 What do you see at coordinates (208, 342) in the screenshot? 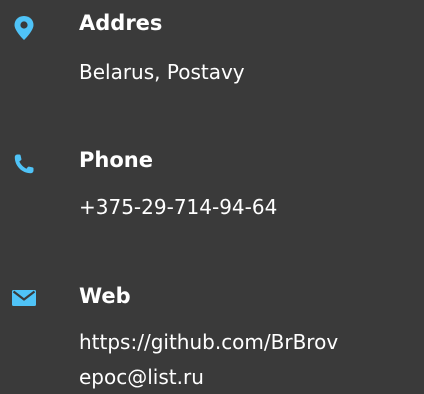
I see `github-link: https://github.com/BrBrov` at bounding box center [208, 342].